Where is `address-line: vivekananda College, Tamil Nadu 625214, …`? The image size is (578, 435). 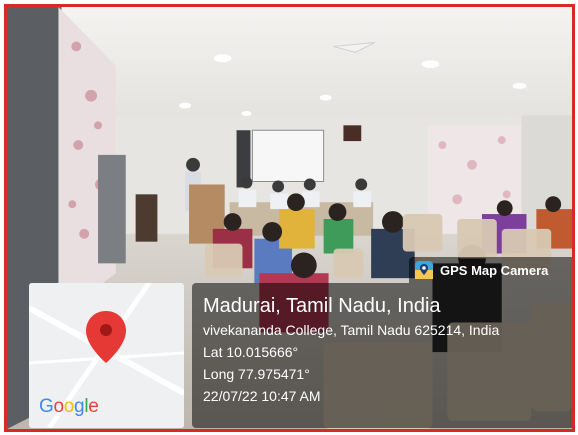 address-line: vivekananda College, Tamil Nadu 625214, … is located at coordinates (351, 330).